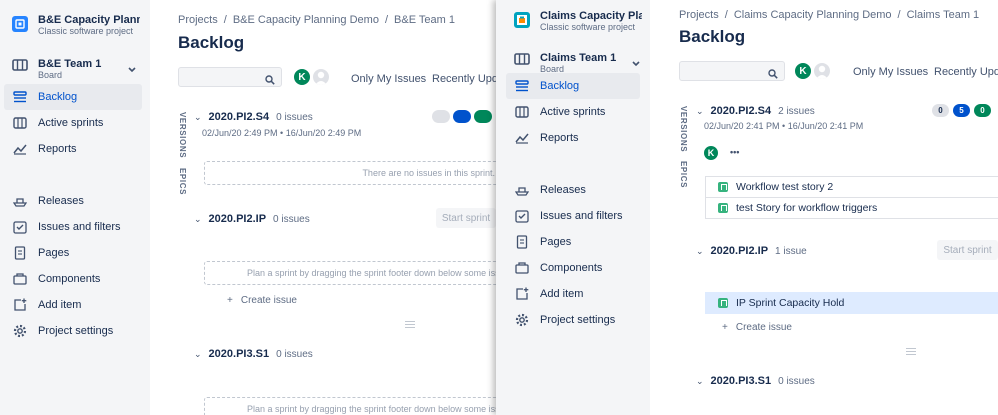  I want to click on sprint-header: ⌄ 2020.PI2.S4 0 issues, so click(253, 117).